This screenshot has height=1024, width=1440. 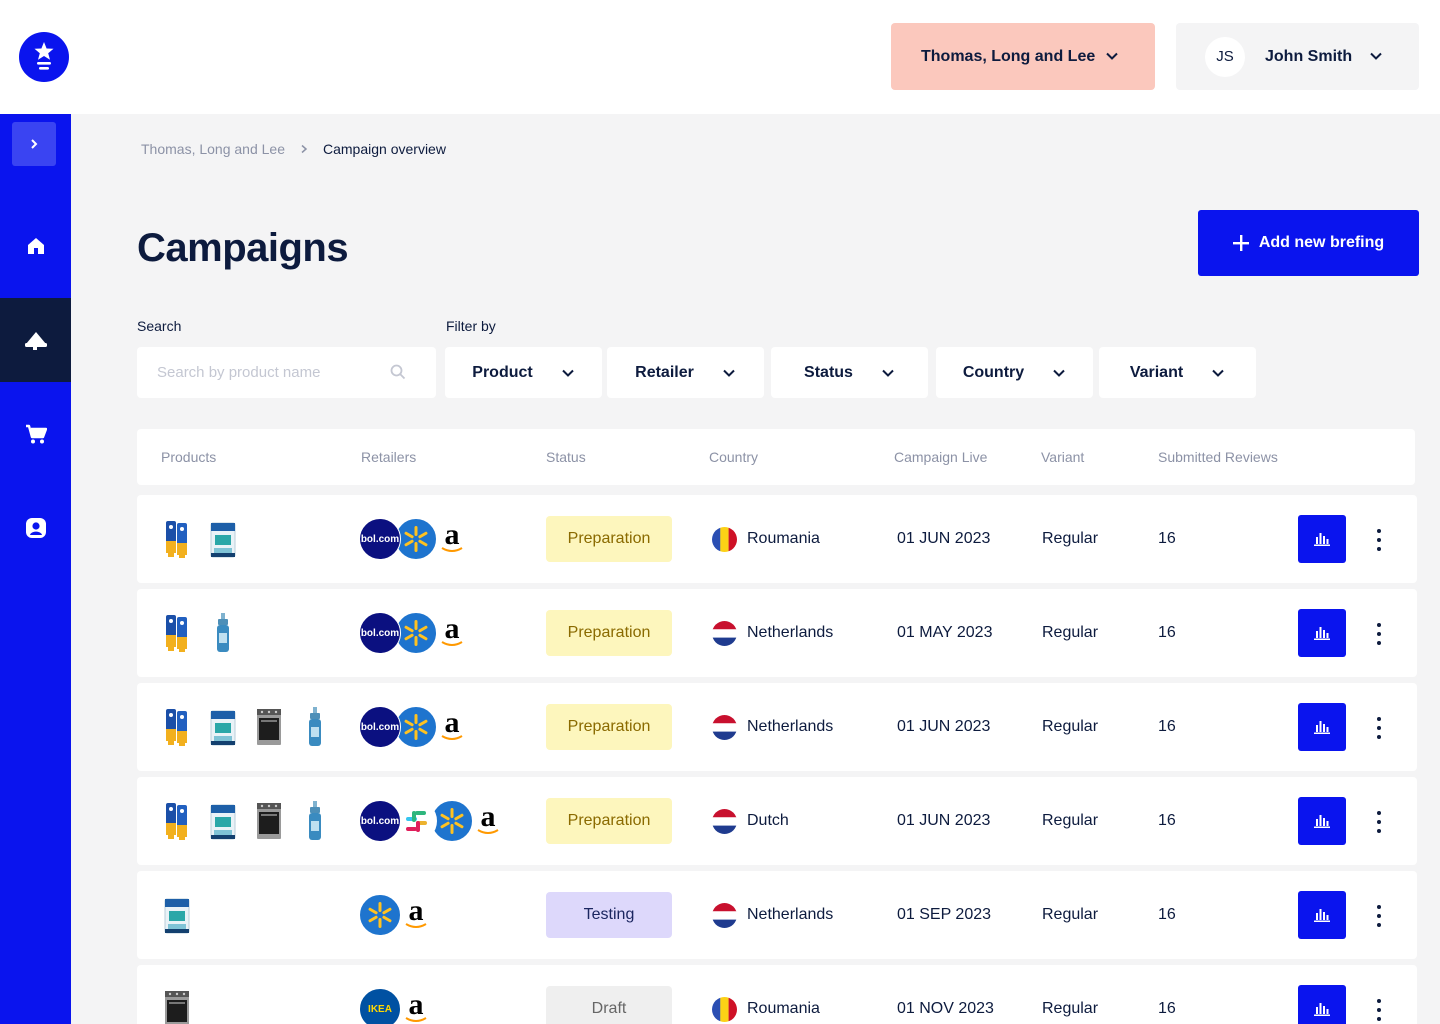 What do you see at coordinates (1023, 56) in the screenshot?
I see `organization-select: Thomas, Long and Lee` at bounding box center [1023, 56].